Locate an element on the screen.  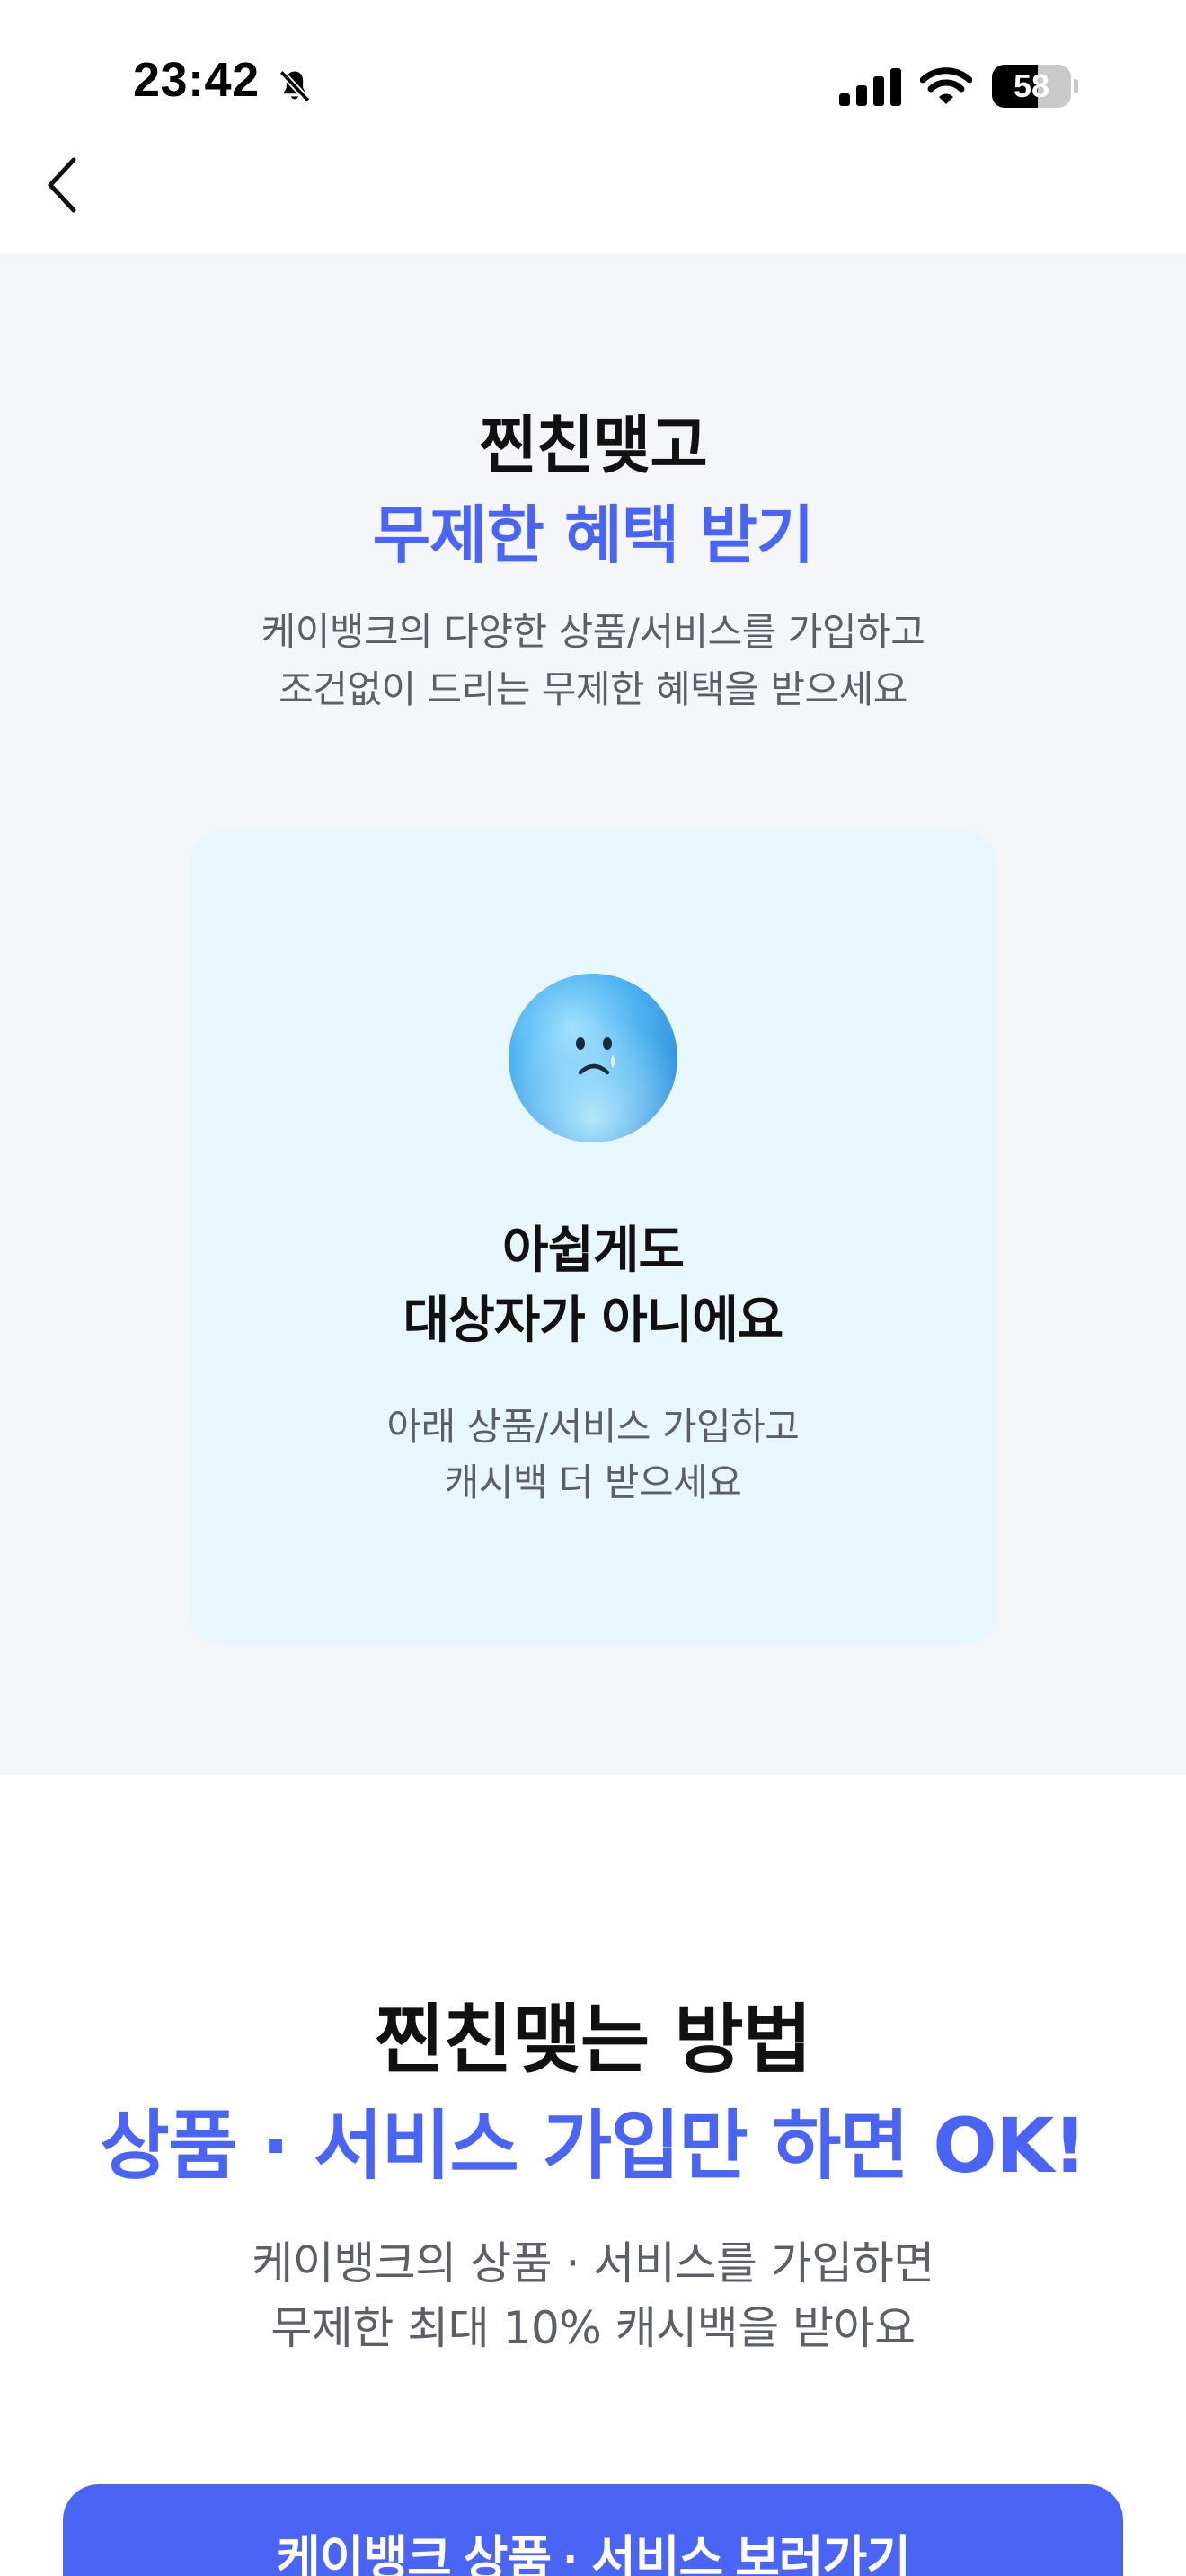
cta-label: 케이뱅크 상품 · 서비스 보러가기 is located at coordinates (593, 2554).